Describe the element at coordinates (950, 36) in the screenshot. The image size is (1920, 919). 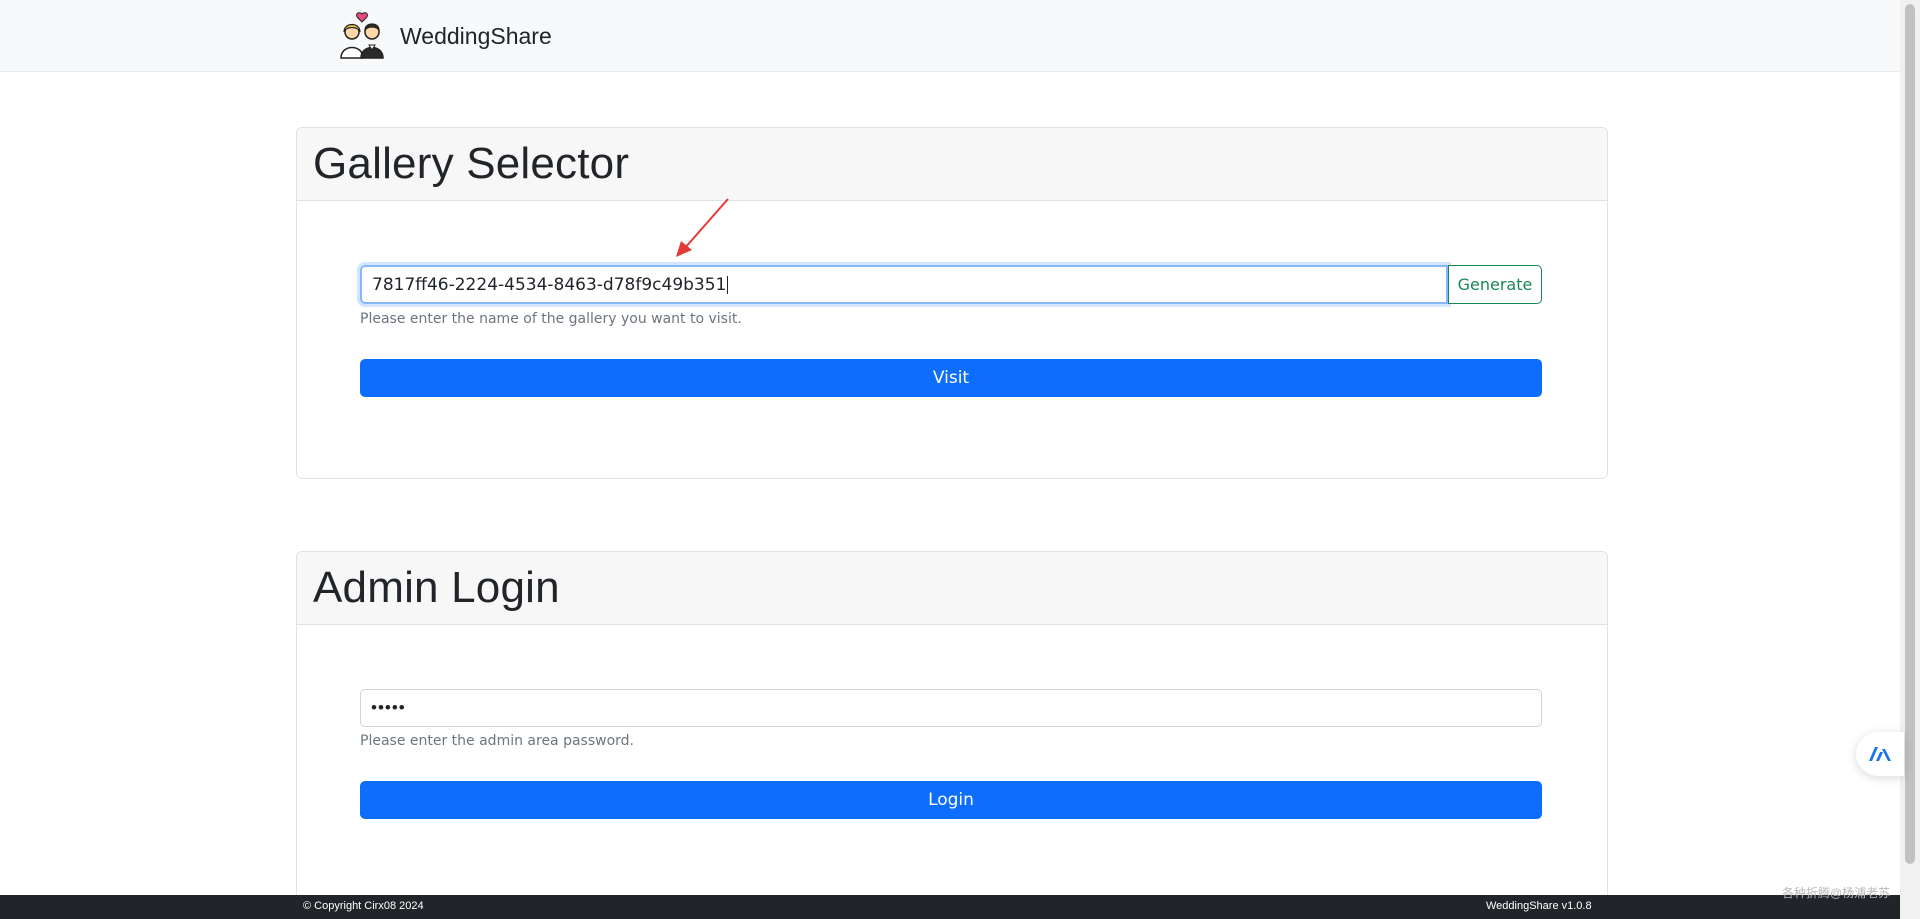
I see `navbar: WeddingShare` at that location.